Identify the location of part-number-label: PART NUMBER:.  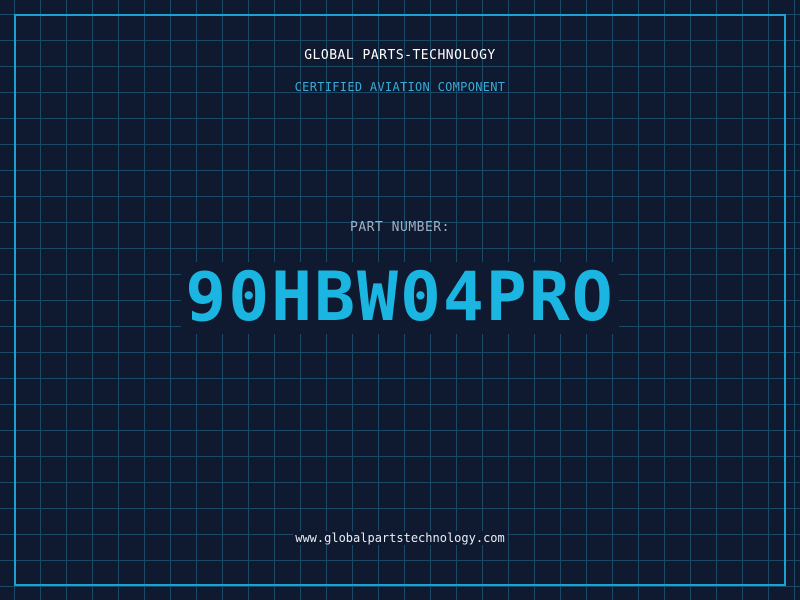
(400, 227).